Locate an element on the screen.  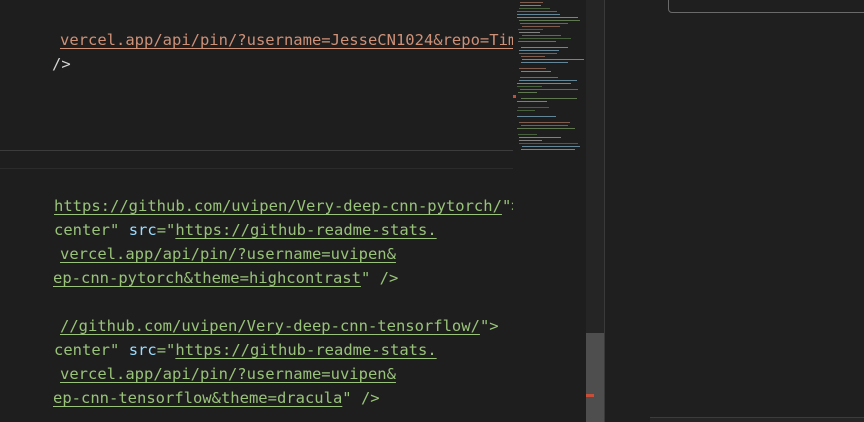
panel-bottom-box is located at coordinates (757, 419).